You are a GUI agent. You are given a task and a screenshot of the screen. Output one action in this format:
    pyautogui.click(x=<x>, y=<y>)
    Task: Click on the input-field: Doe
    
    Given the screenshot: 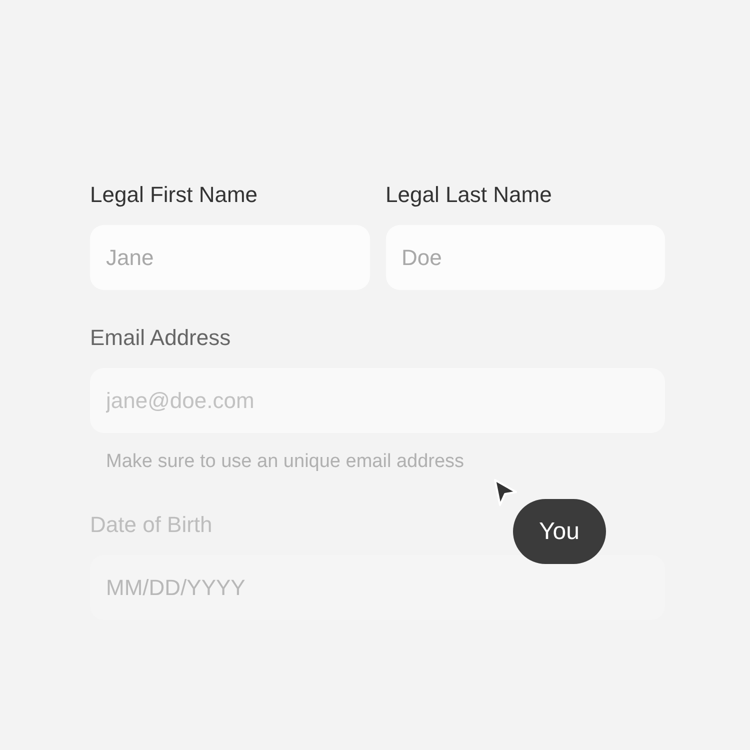 What is the action you would take?
    pyautogui.click(x=525, y=257)
    